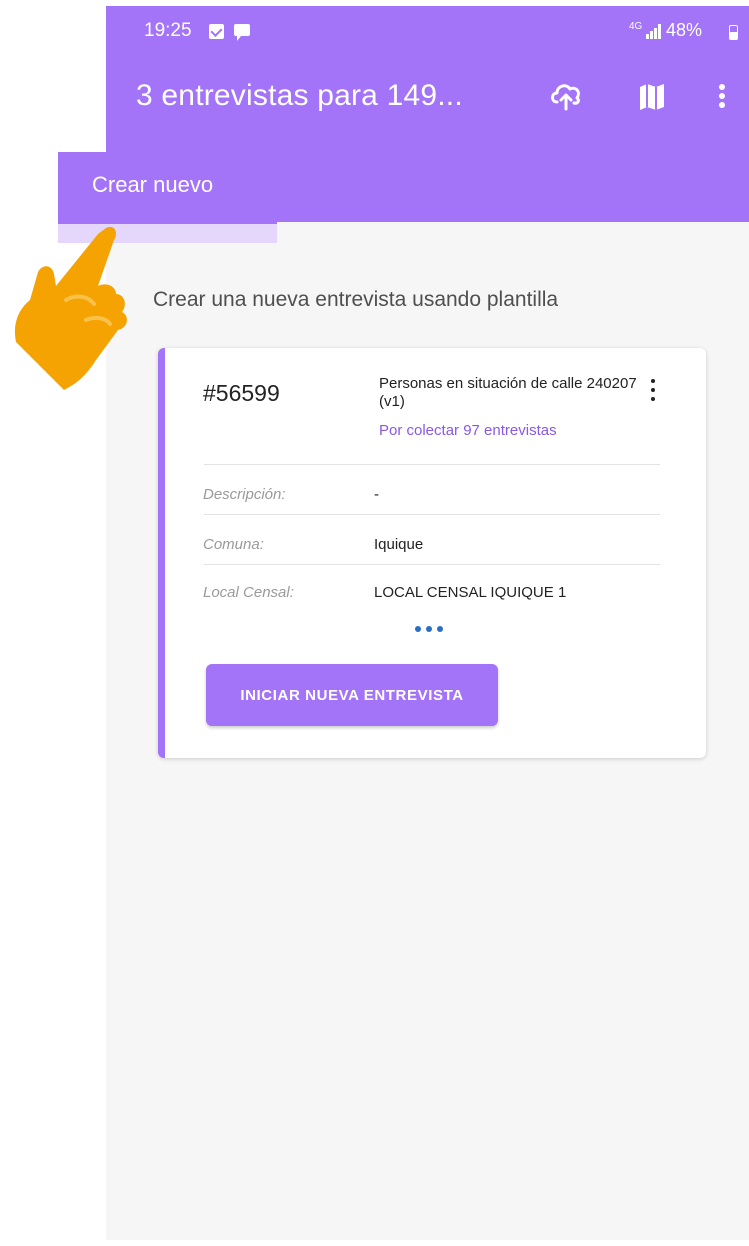 The image size is (749, 1246). Describe the element at coordinates (653, 391) in the screenshot. I see `card-menu-button` at that location.